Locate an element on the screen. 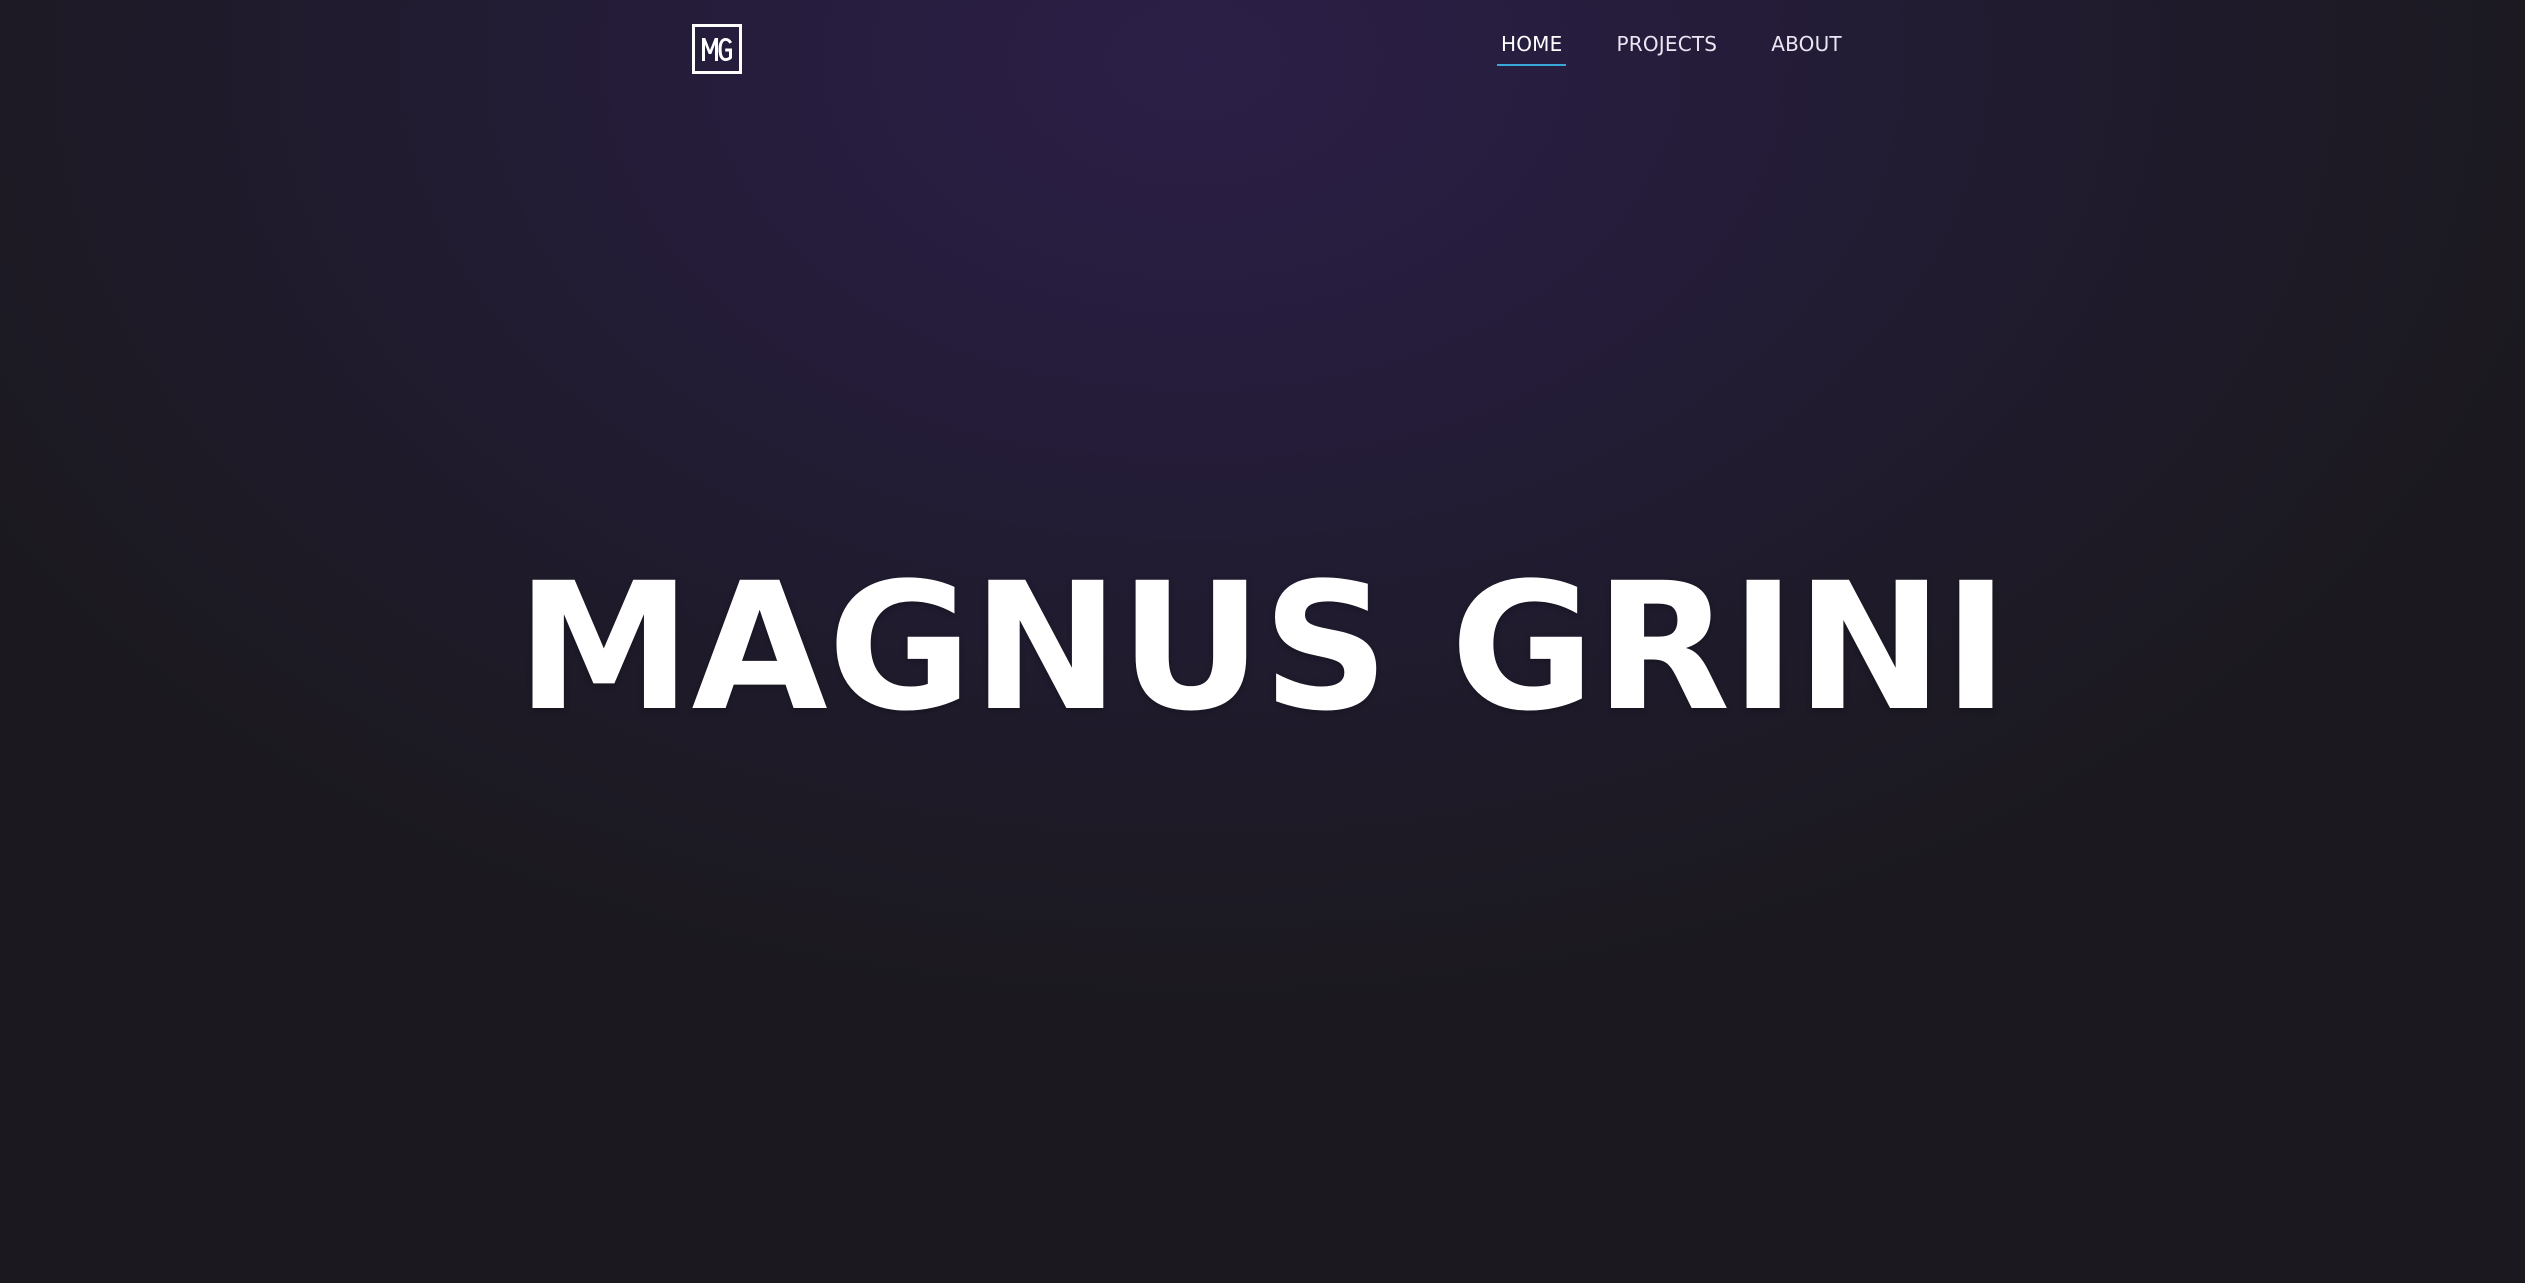  mg-monogram-icon is located at coordinates (717, 49).